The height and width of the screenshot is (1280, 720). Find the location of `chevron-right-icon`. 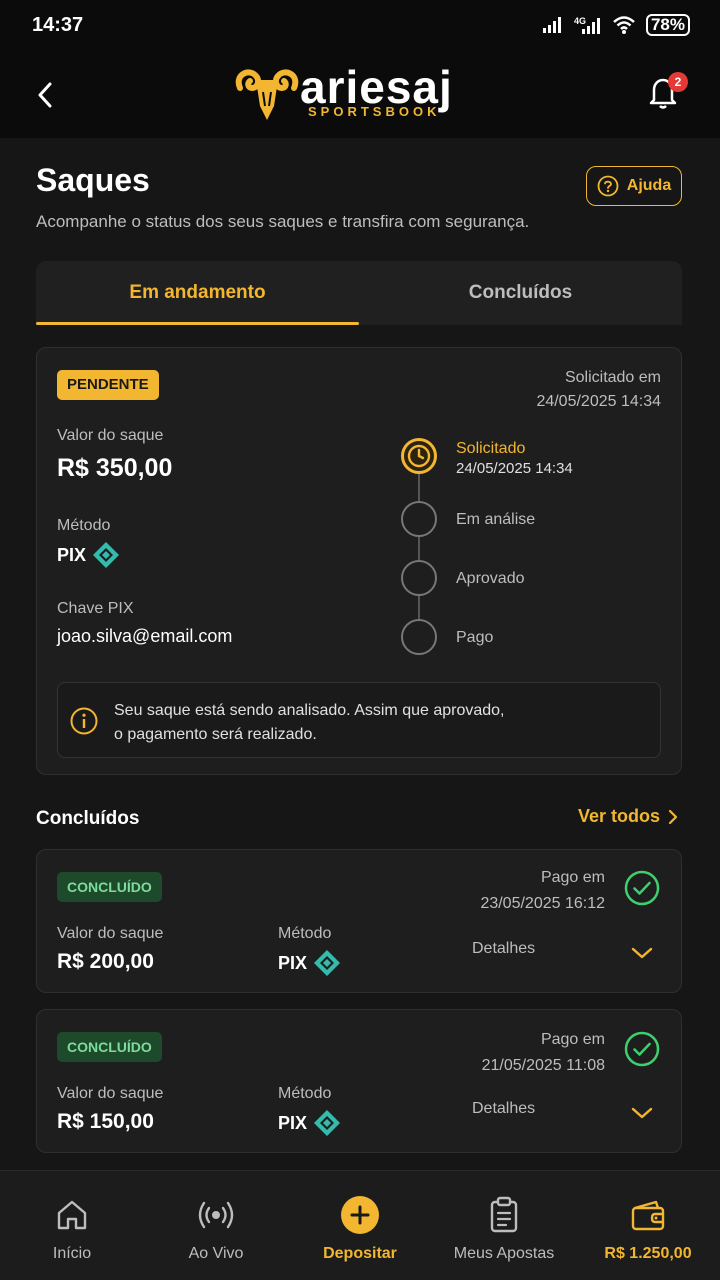

chevron-right-icon is located at coordinates (673, 816).